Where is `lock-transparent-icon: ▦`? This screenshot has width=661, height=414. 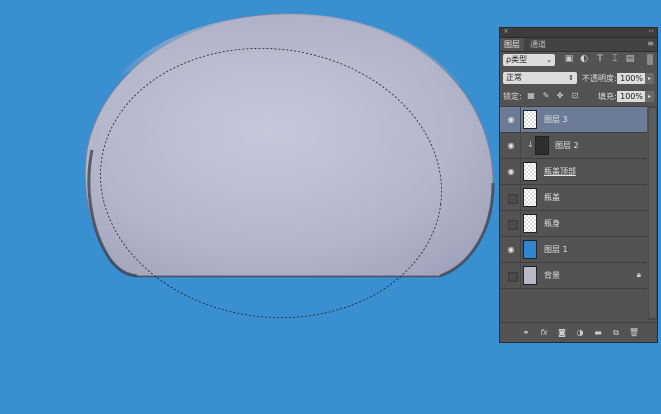
lock-transparent-icon: ▦ is located at coordinates (531, 96).